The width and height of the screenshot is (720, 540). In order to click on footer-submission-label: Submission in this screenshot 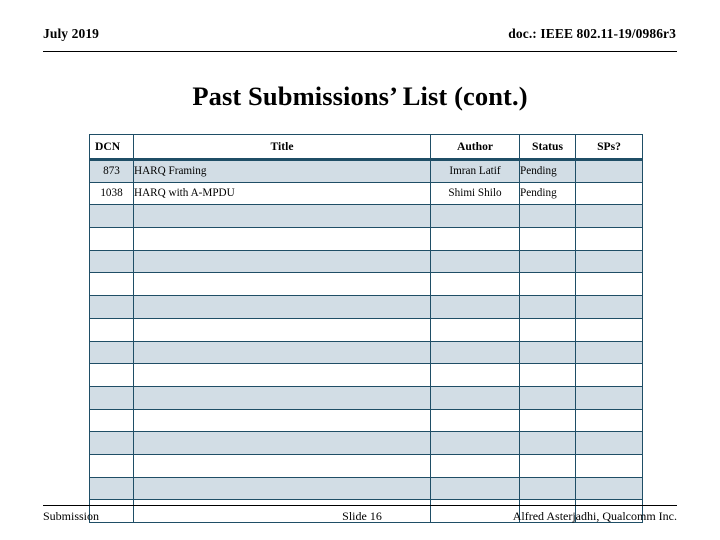, I will do `click(71, 516)`.